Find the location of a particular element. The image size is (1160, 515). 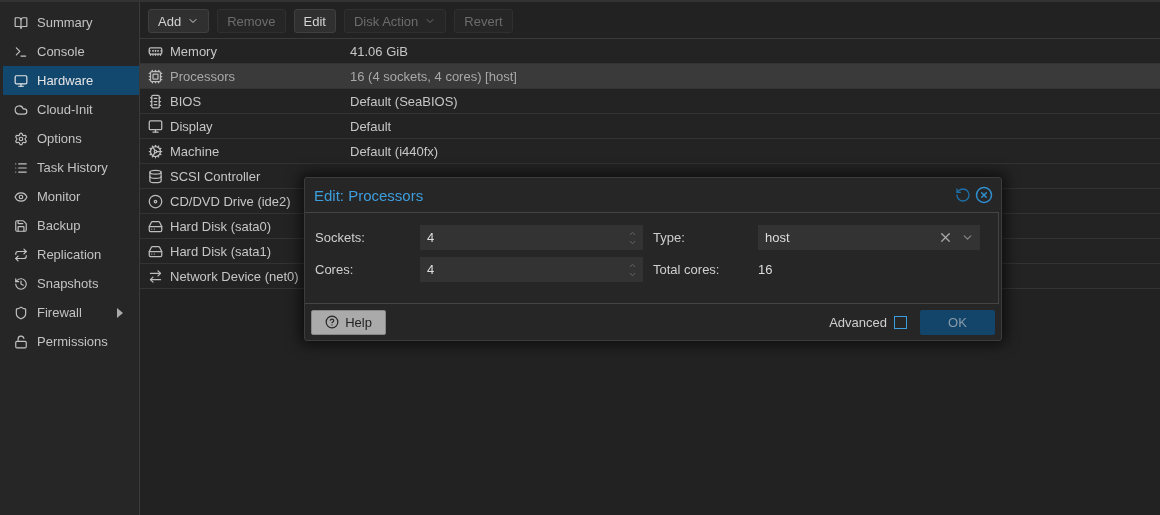

cpu-icon is located at coordinates (155, 76).